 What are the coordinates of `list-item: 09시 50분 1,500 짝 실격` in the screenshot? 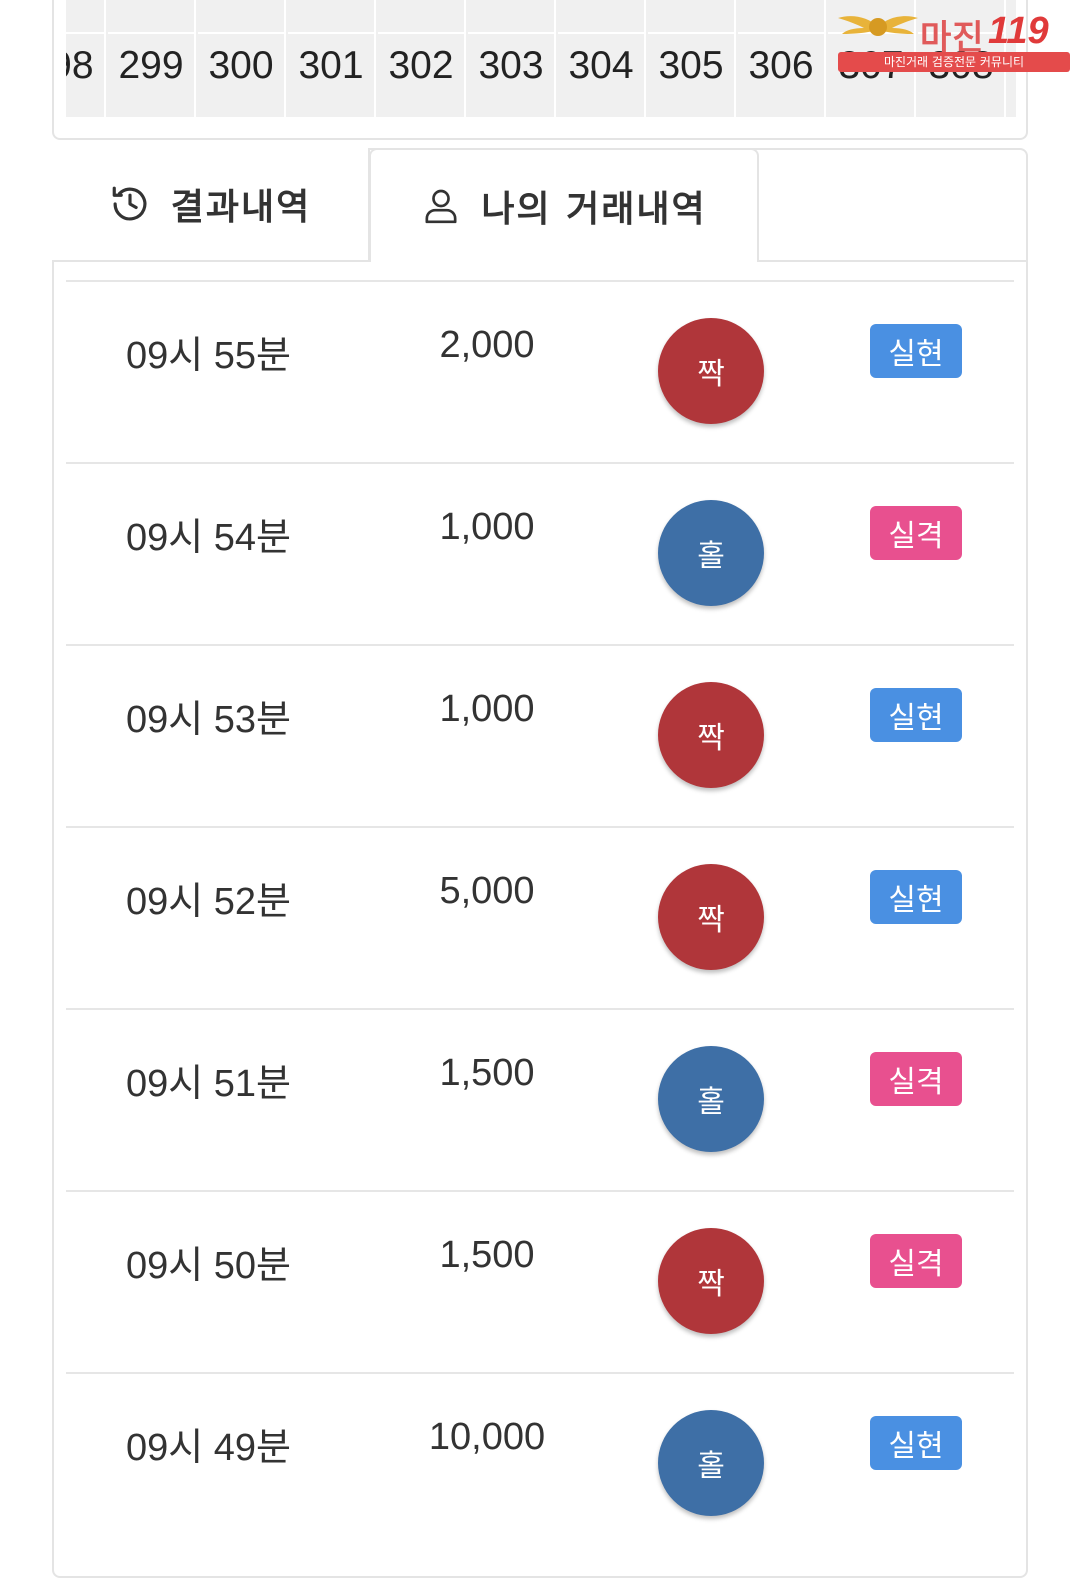 It's located at (540, 1281).